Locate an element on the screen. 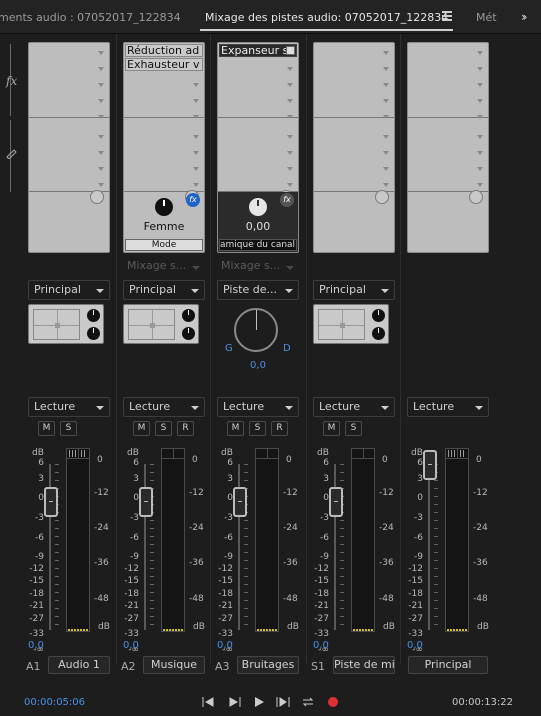  effect-slot: Réduction ad is located at coordinates (164, 50).